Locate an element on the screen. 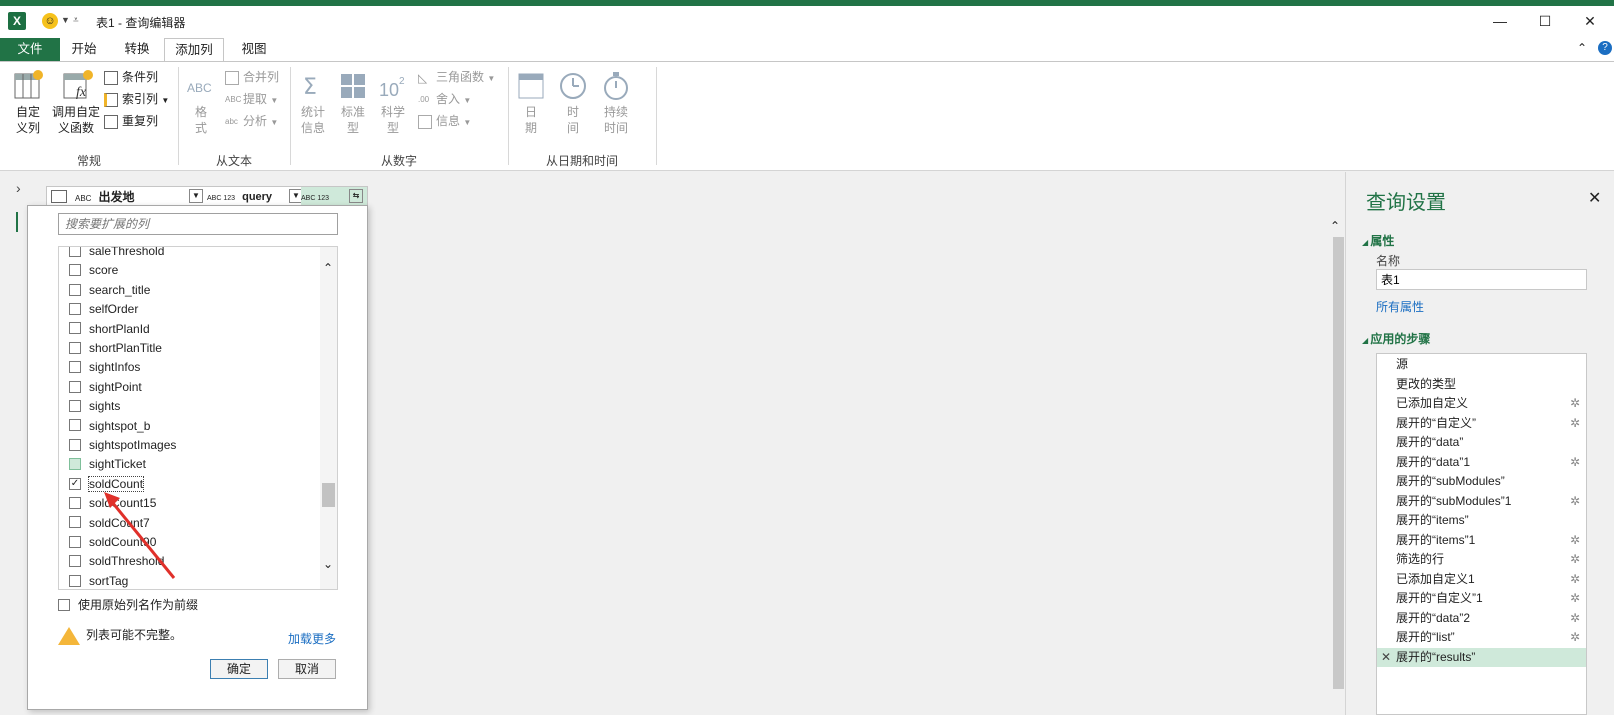 This screenshot has height=715, width=1614. applied-step-item: 更改的类型 is located at coordinates (1481, 385).